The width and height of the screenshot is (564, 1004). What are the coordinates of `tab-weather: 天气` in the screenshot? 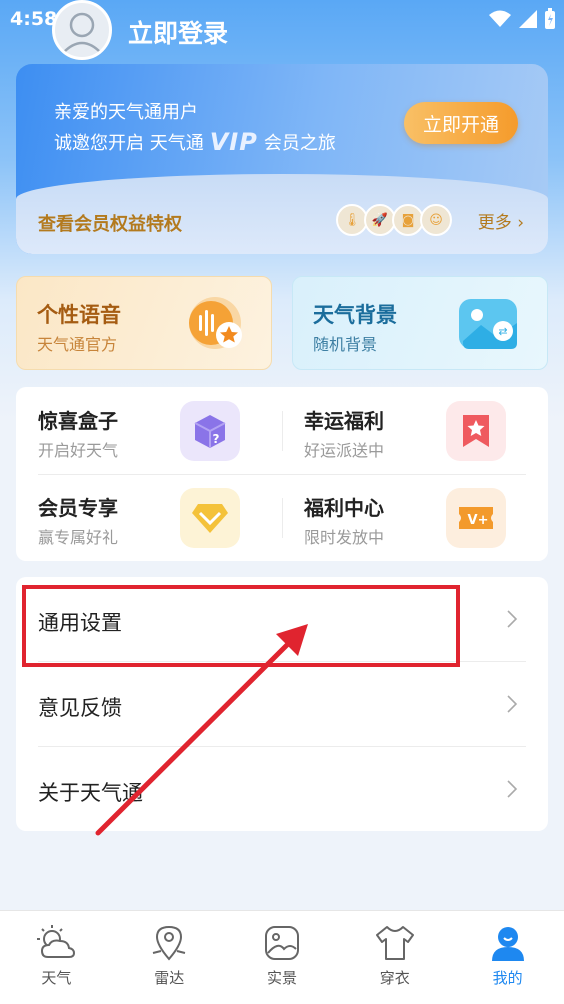 It's located at (56, 957).